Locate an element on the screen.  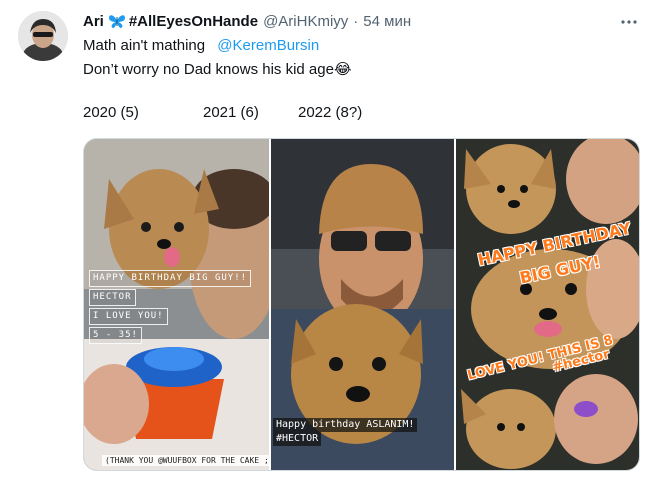
user-handle: @AriHKmiyy is located at coordinates (305, 21).